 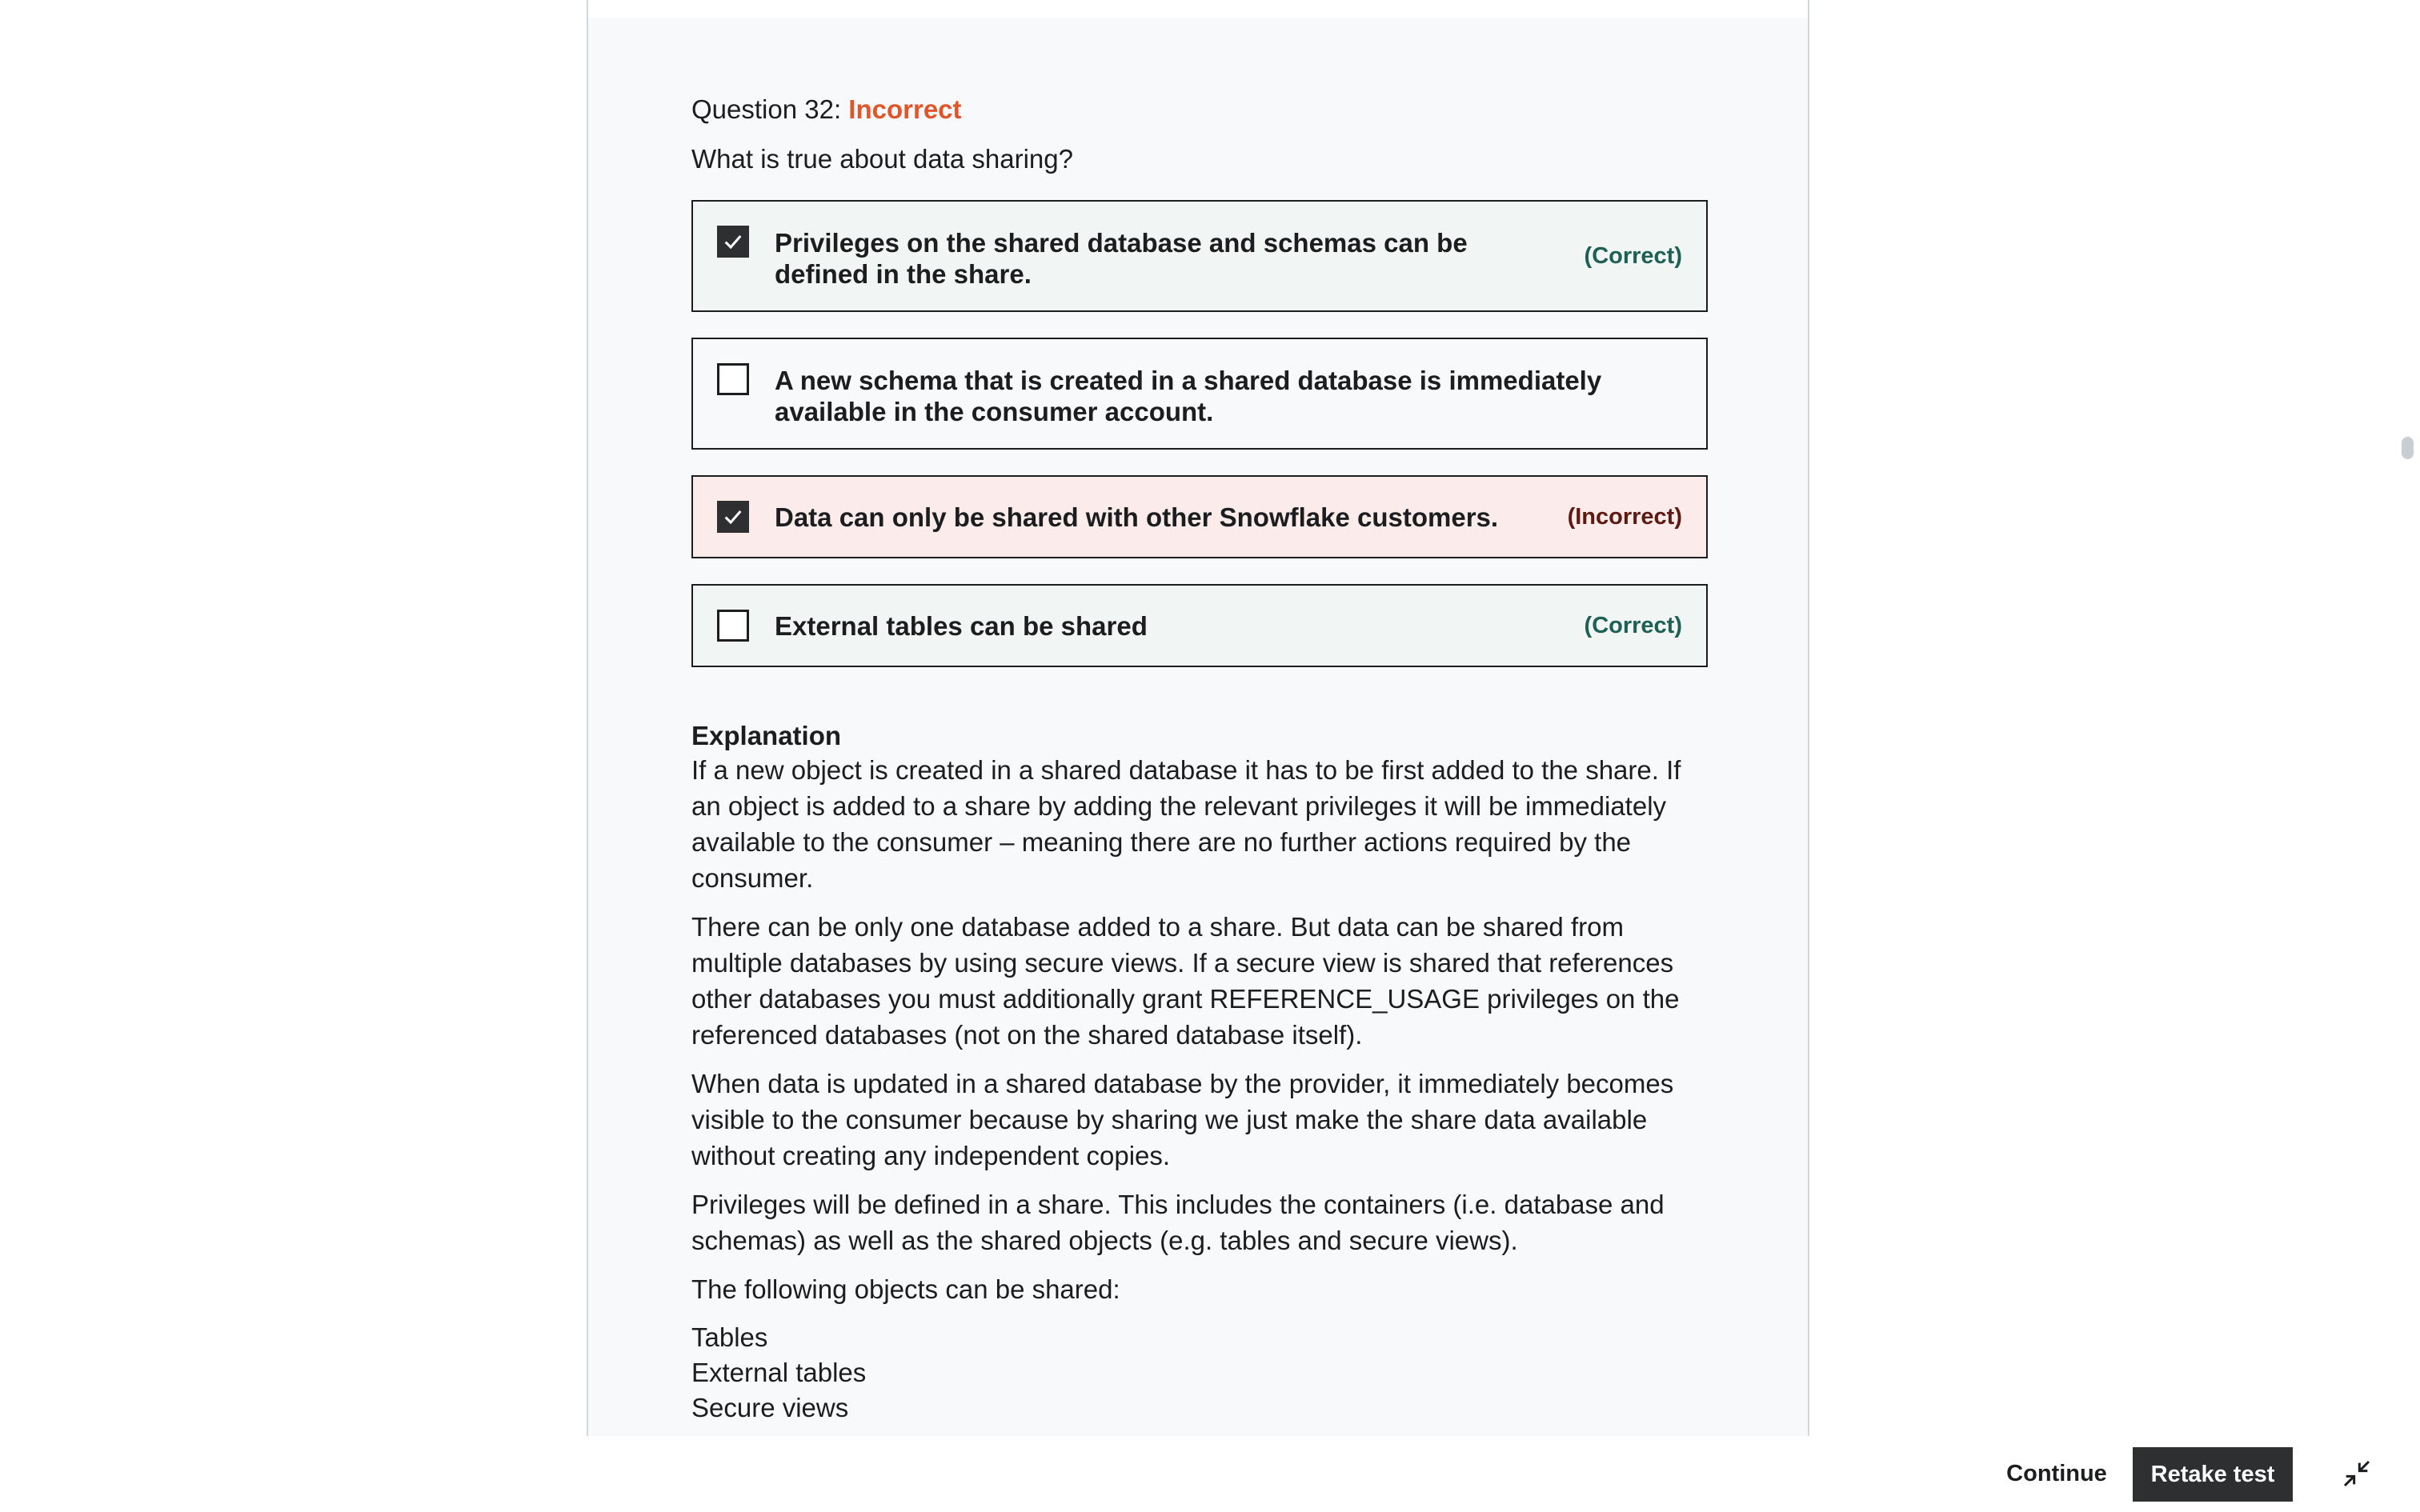 What do you see at coordinates (1199, 109) in the screenshot?
I see `question-header: Question 32: Incorrect` at bounding box center [1199, 109].